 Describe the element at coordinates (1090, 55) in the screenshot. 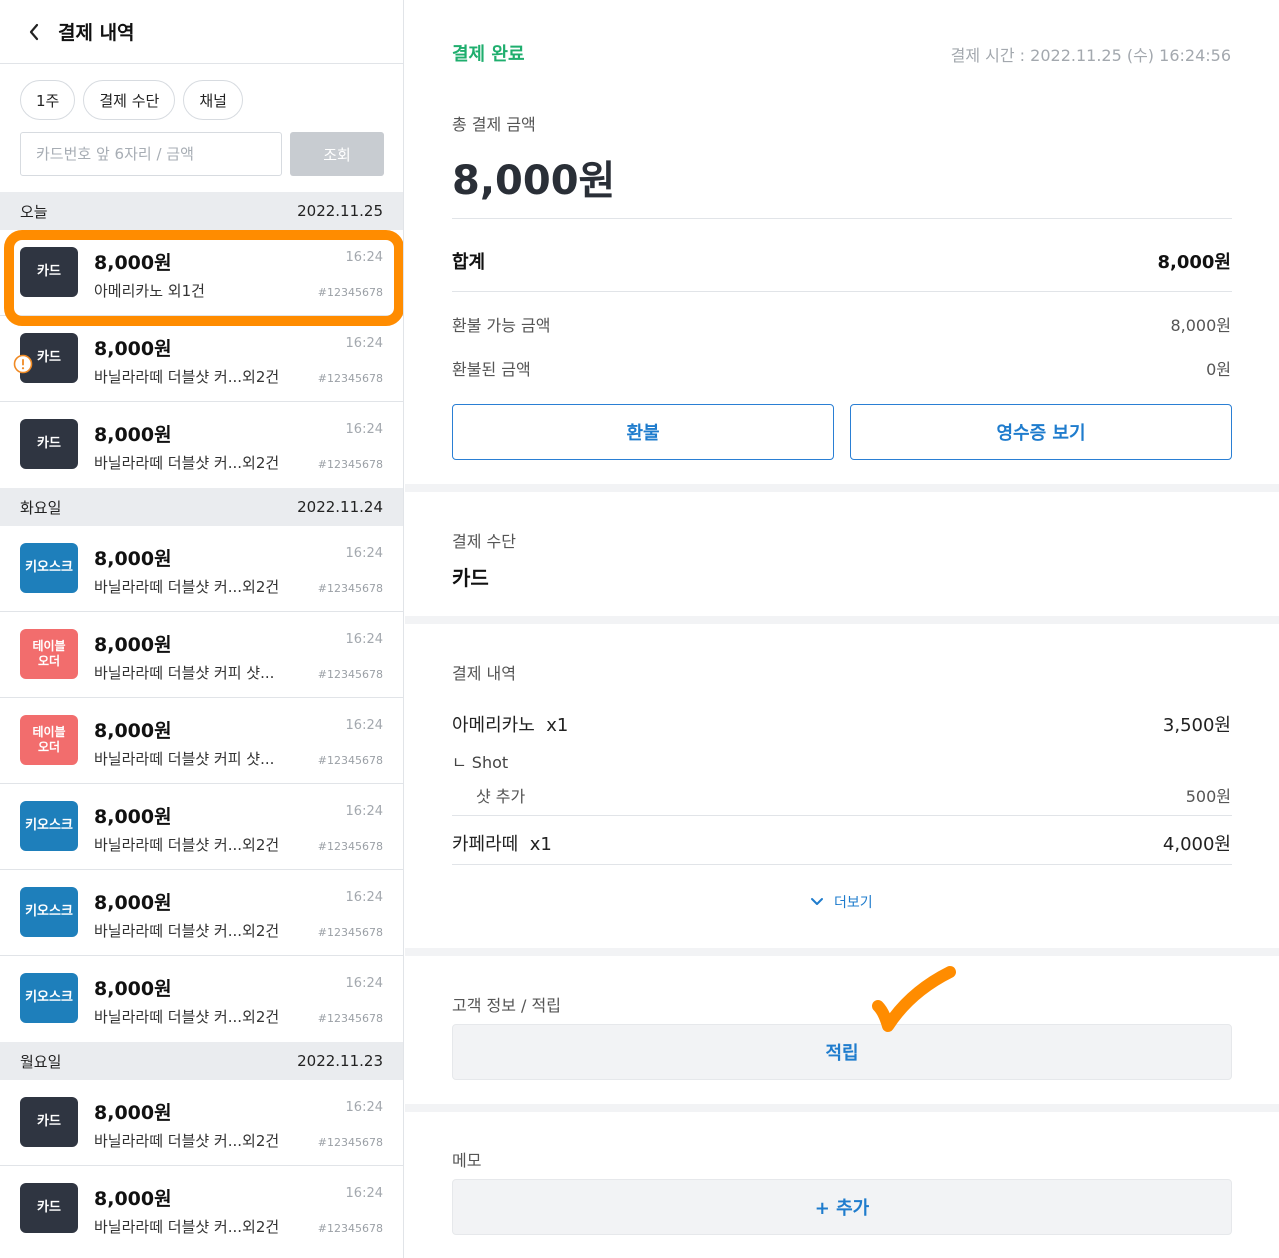

I see `payment-time: 결제 시간 : 2022.11.25 (수) 16:24:56` at that location.